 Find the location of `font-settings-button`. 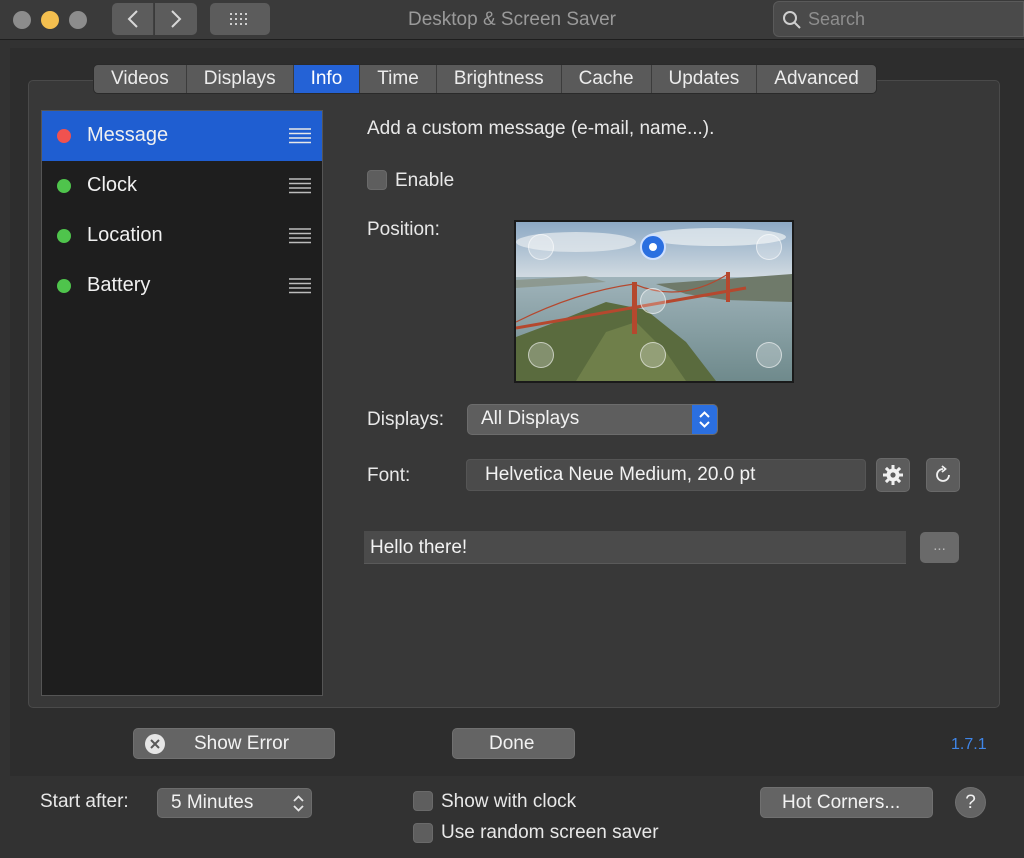

font-settings-button is located at coordinates (893, 475).